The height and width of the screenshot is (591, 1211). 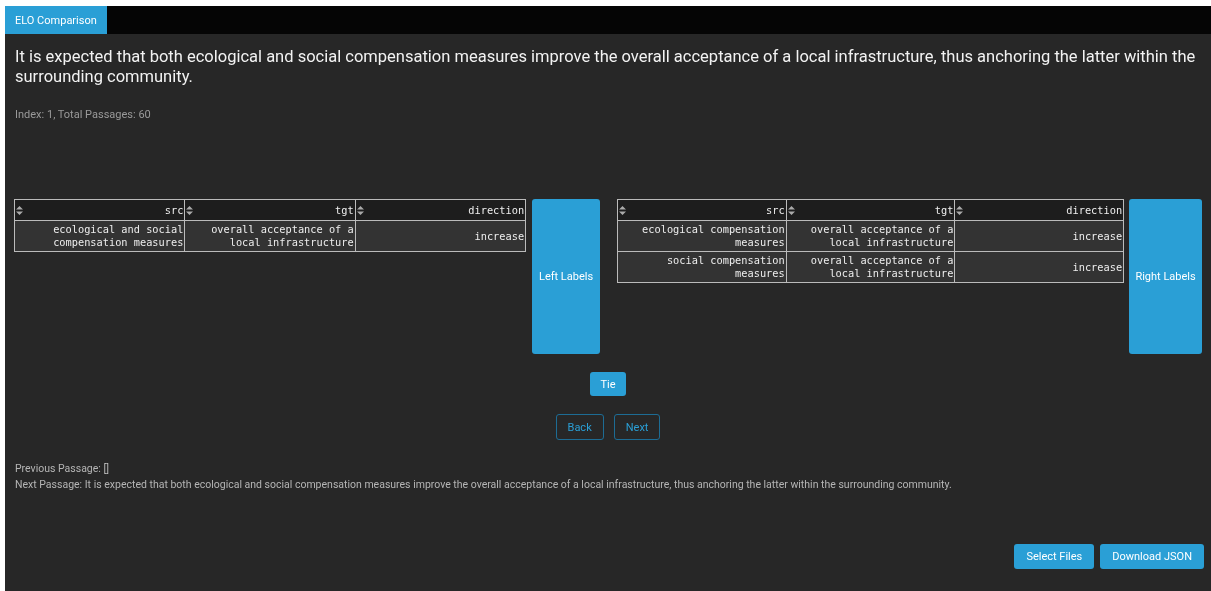 I want to click on table-cell: social compensation measures, so click(x=702, y=267).